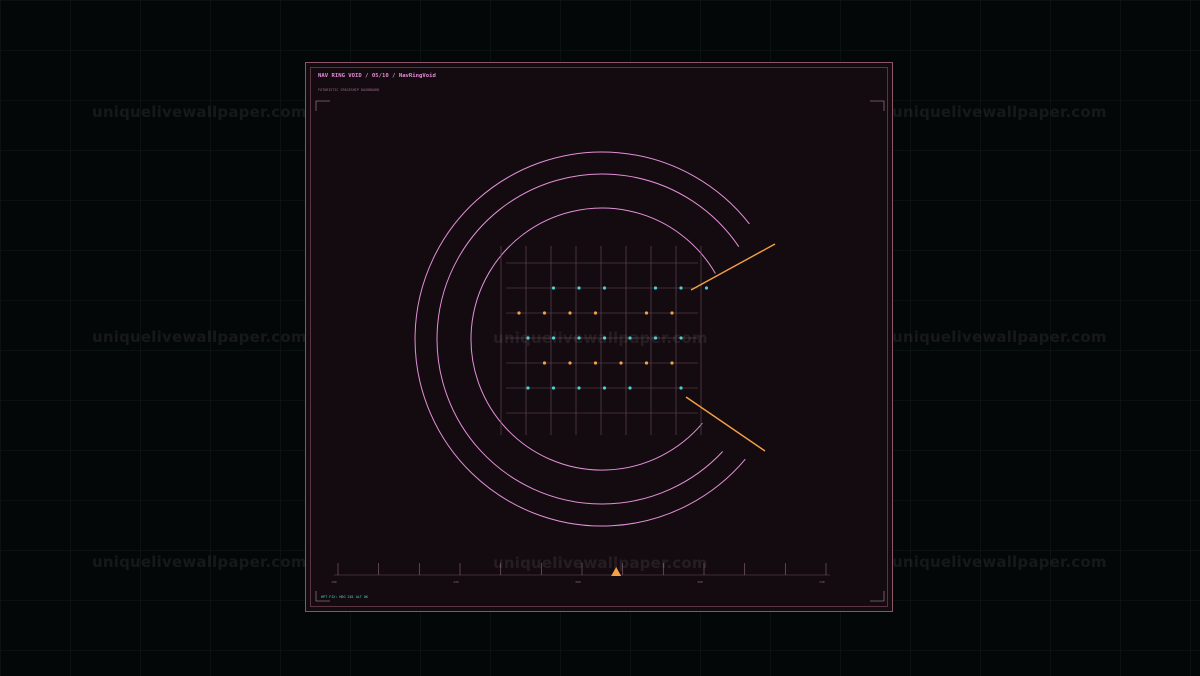 This screenshot has width=1200, height=676. Describe the element at coordinates (344, 597) in the screenshot. I see `status-readout: HPT FIX: HDG 281 ALT OK` at that location.